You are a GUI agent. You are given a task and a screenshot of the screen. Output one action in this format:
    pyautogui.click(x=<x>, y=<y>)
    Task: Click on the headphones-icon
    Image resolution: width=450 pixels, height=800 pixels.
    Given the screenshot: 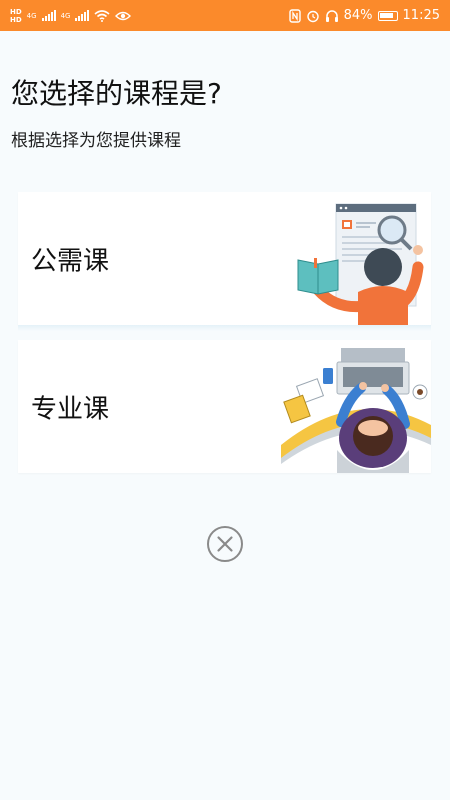 What is the action you would take?
    pyautogui.click(x=331, y=15)
    